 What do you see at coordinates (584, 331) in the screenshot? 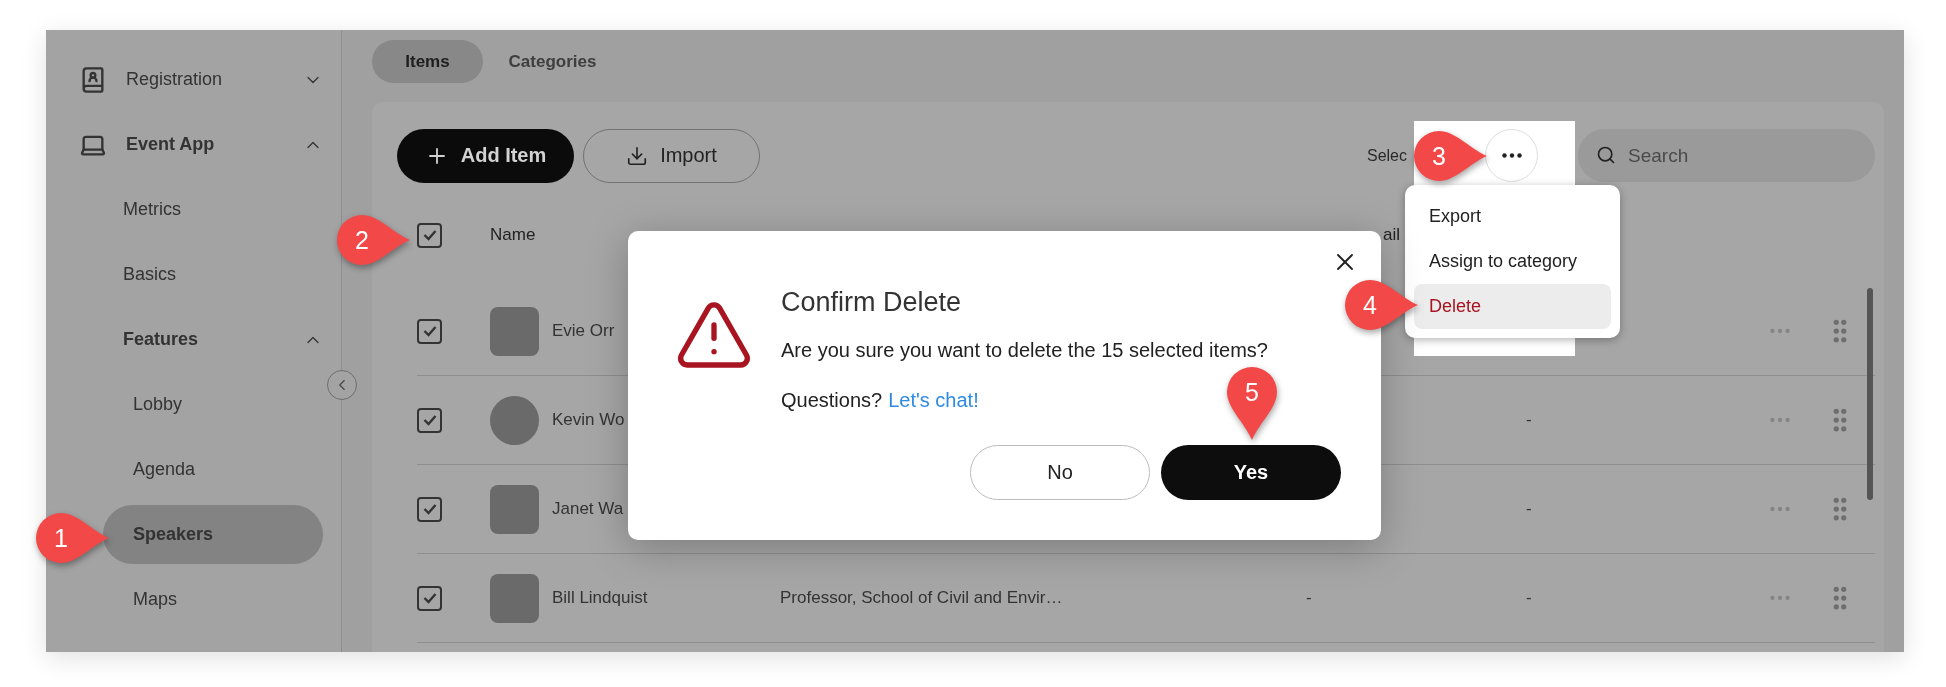
I see `speaker-name: Evie Orr` at bounding box center [584, 331].